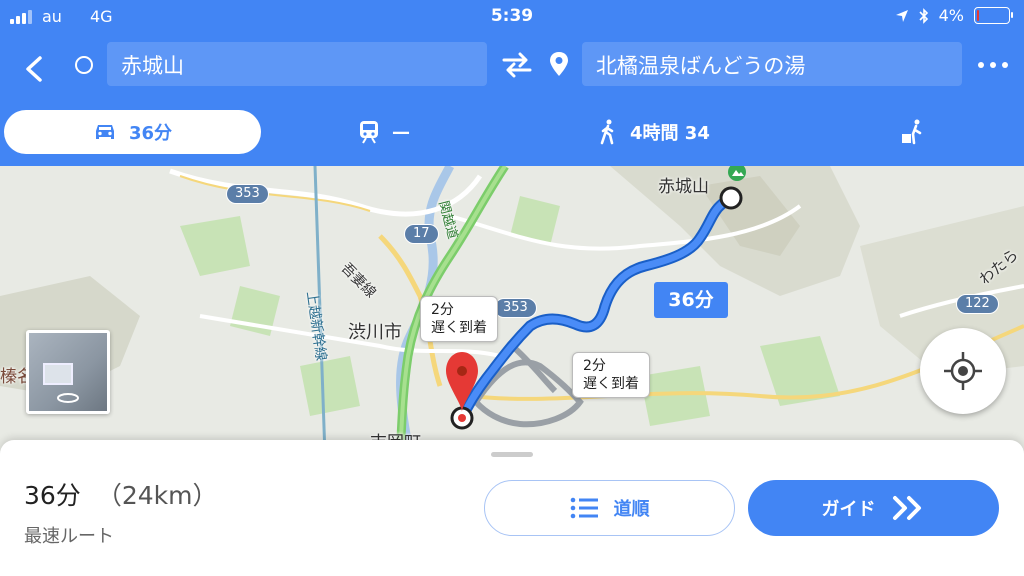 This screenshot has width=1024, height=576. I want to click on train-icon, so click(369, 132).